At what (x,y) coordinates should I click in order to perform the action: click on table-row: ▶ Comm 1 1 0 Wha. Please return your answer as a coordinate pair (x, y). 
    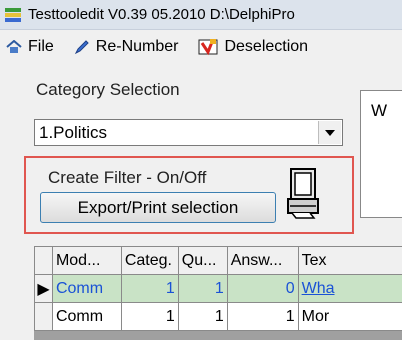
    Looking at the image, I should click on (218, 288).